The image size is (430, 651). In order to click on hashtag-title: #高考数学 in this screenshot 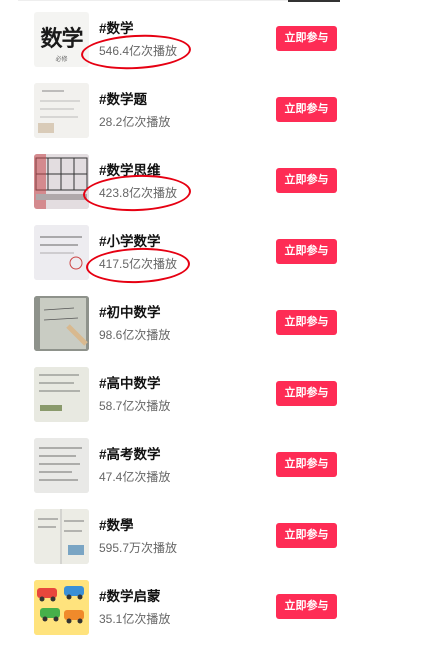, I will do `click(130, 453)`.